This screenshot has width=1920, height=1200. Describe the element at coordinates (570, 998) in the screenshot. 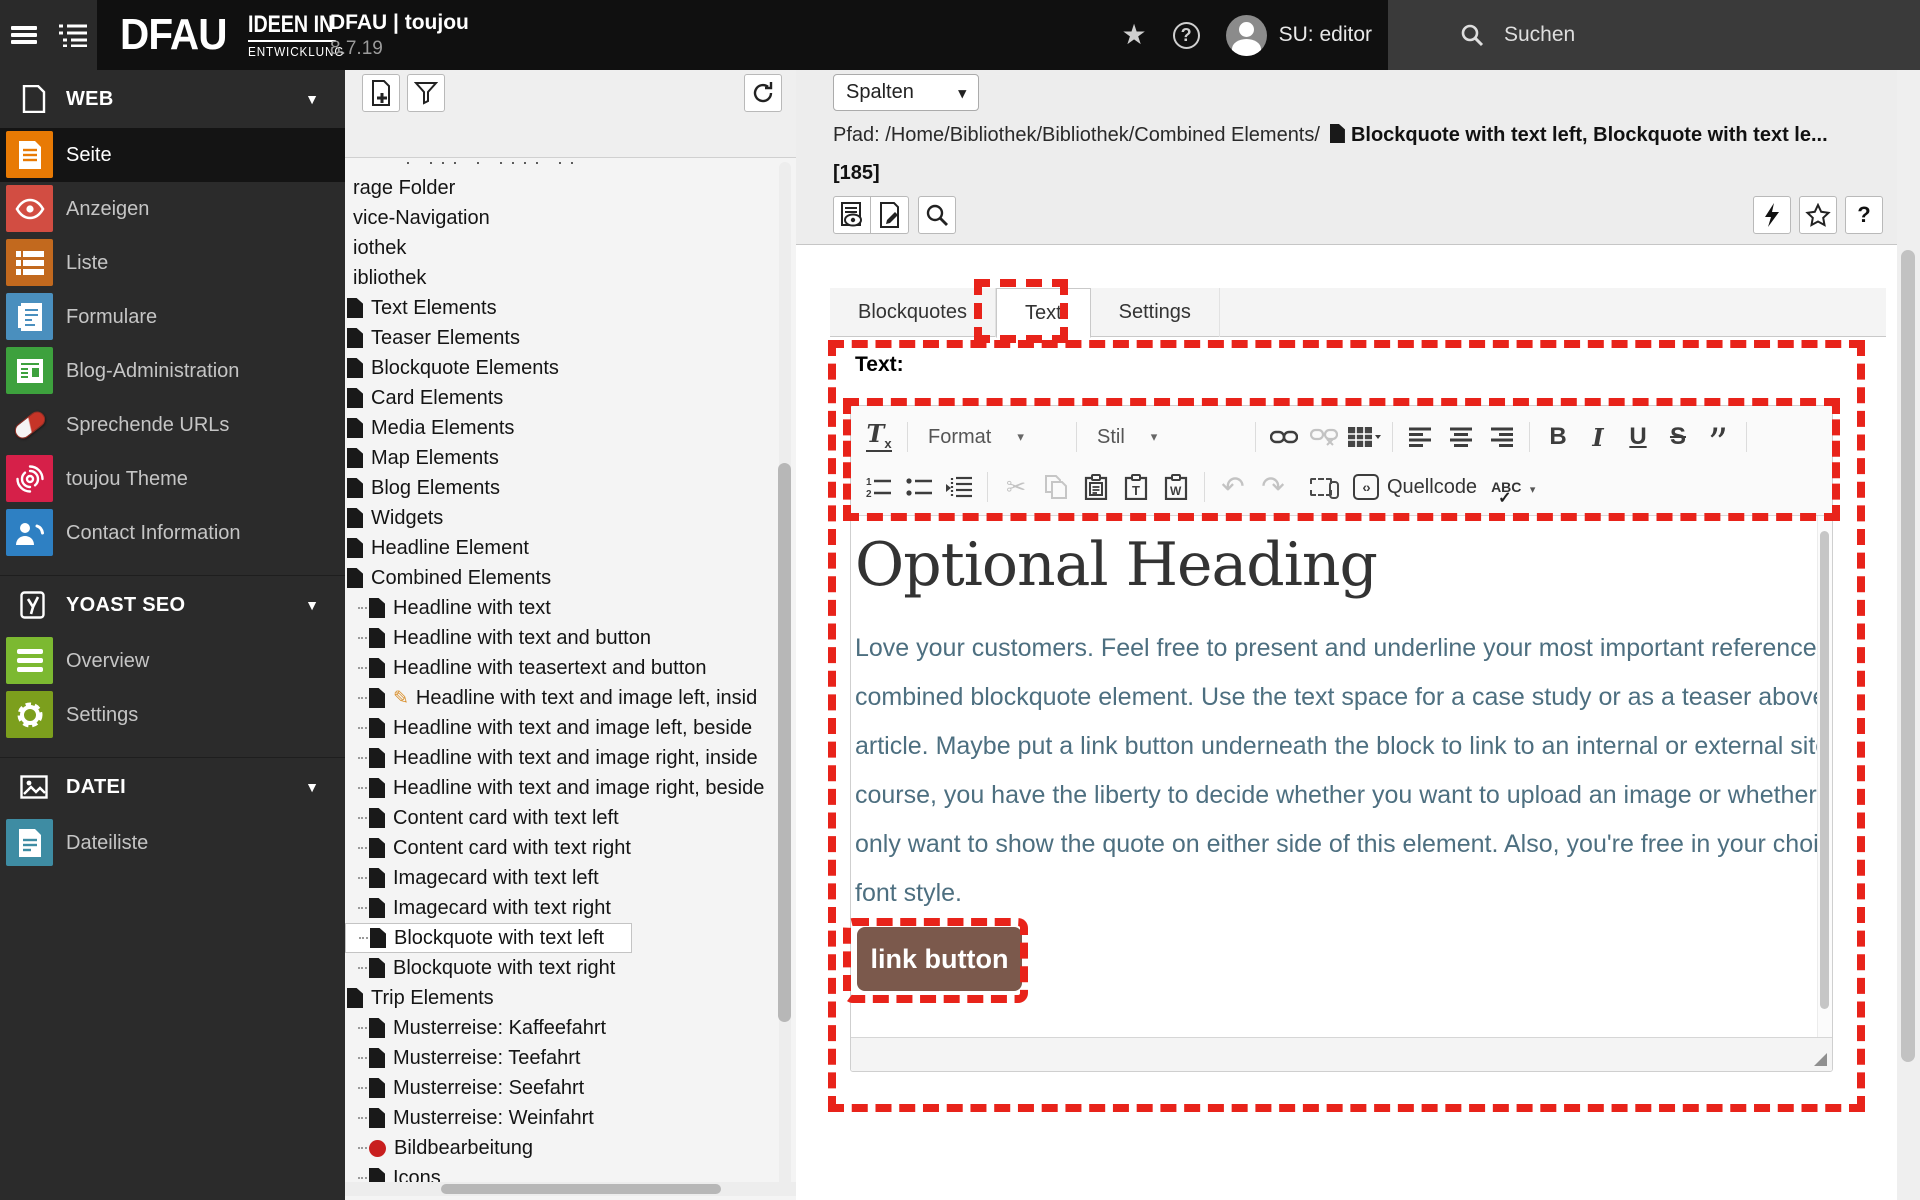

I see `tree-item: Trip Elements` at that location.